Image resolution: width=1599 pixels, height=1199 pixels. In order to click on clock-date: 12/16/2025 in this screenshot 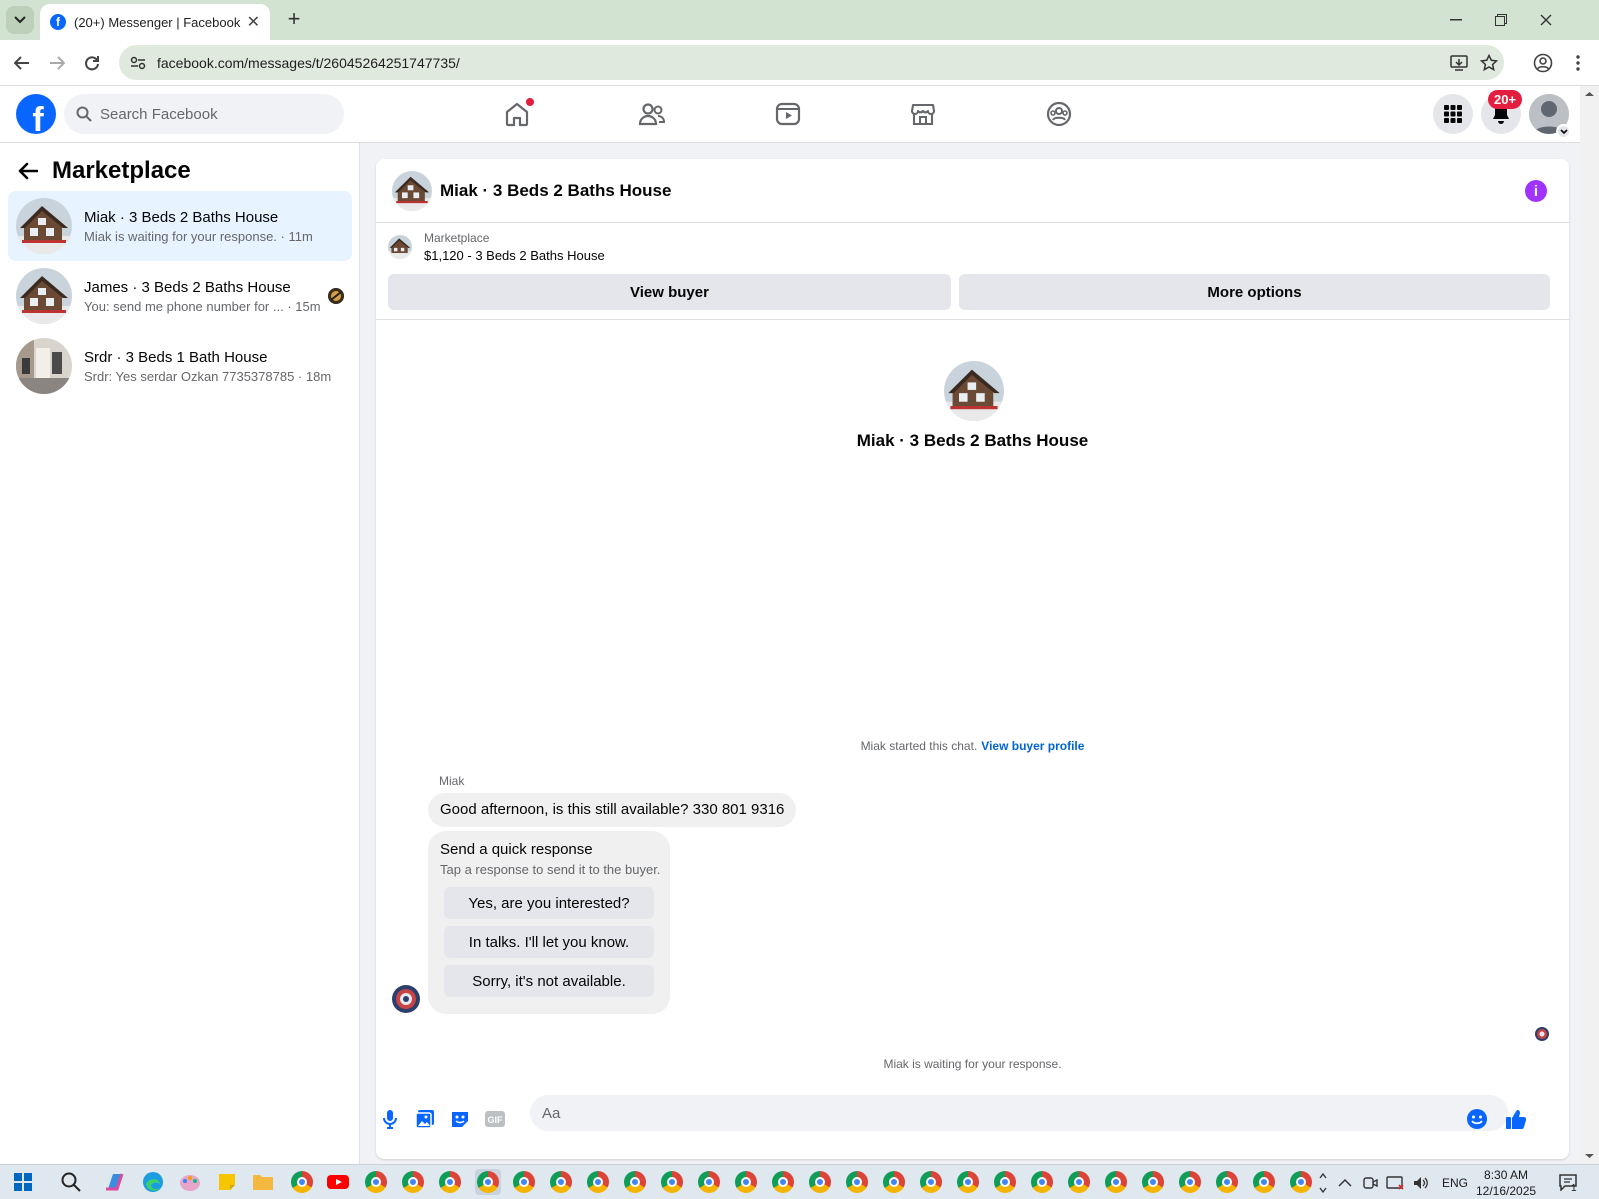, I will do `click(1506, 1191)`.